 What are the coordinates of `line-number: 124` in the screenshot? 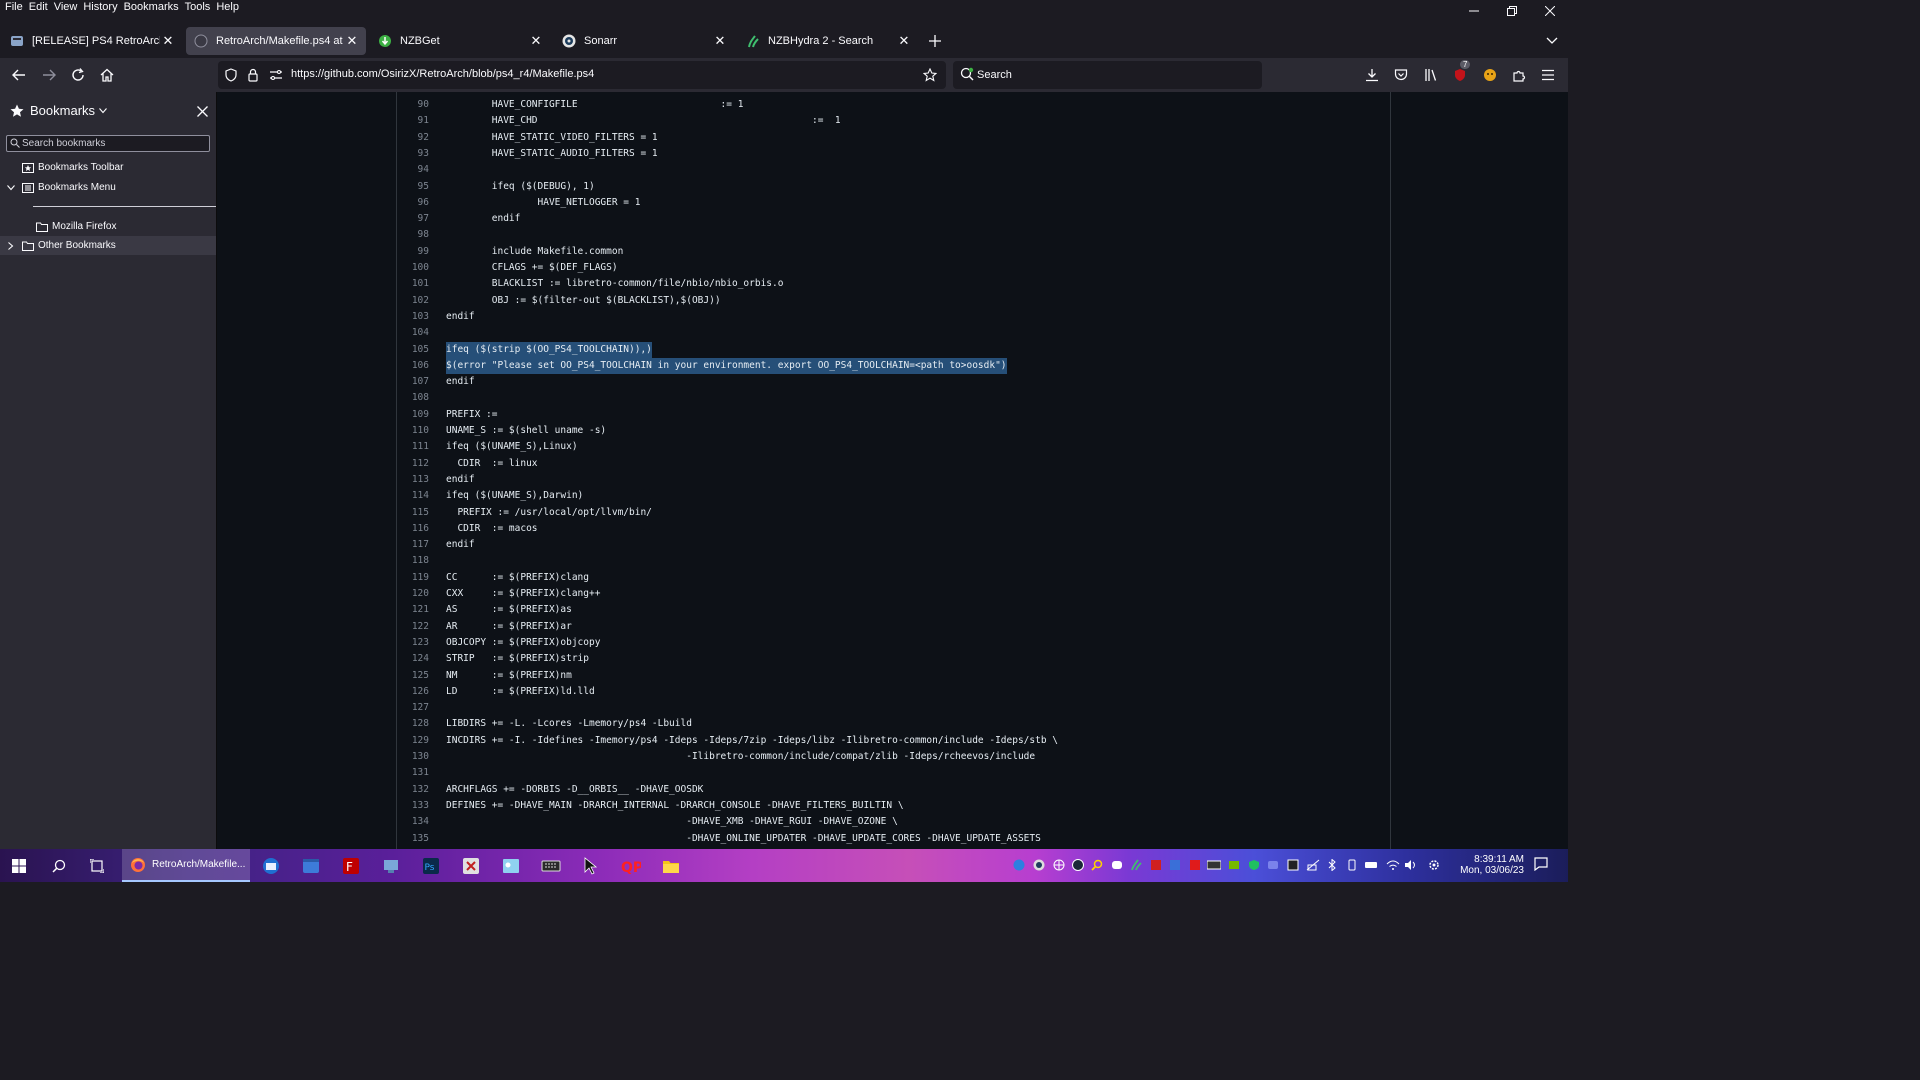 It's located at (413, 659).